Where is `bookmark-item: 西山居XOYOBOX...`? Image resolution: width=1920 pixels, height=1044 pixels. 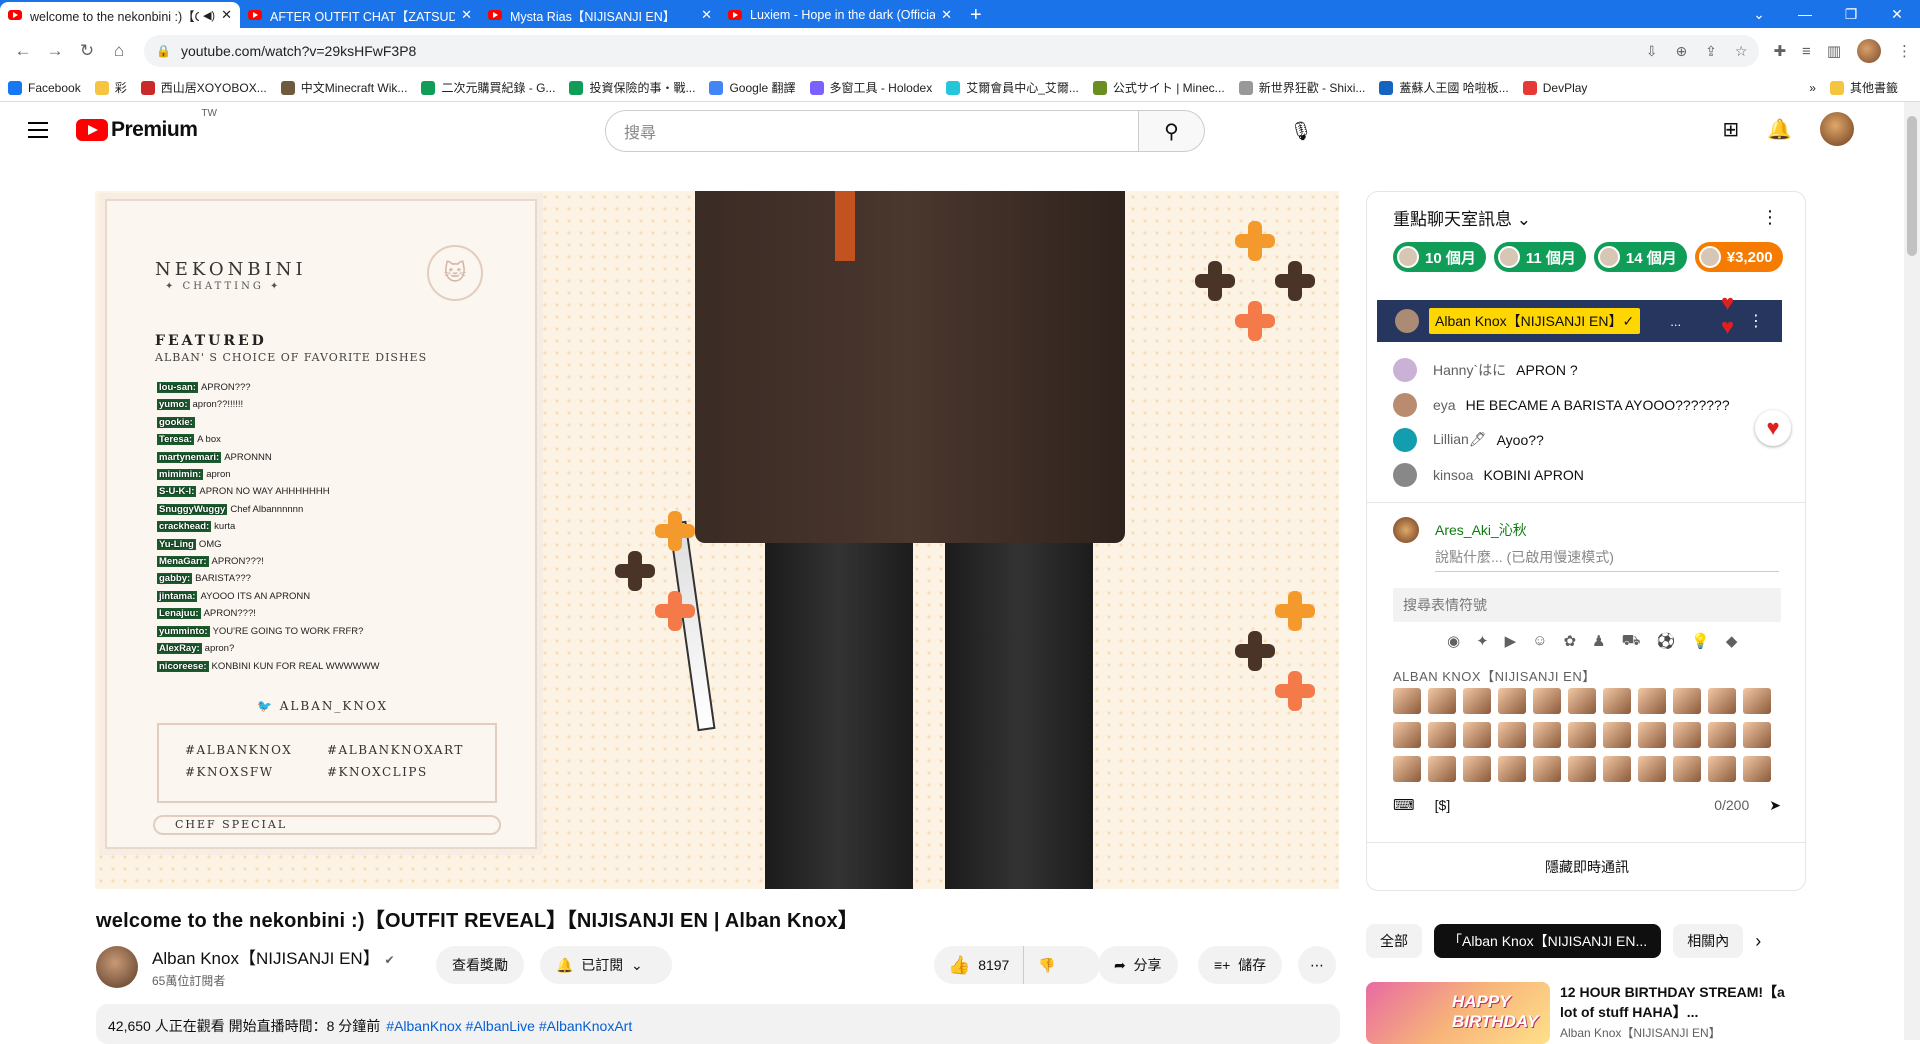
bookmark-item: 西山居XOYOBOX... is located at coordinates (203, 87).